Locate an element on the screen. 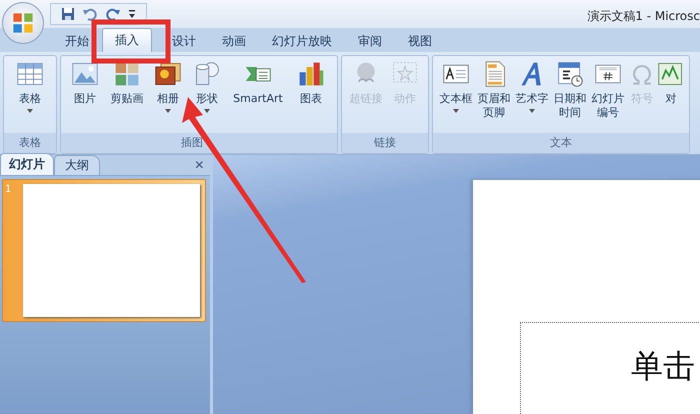 Image resolution: width=700 pixels, height=414 pixels. group-label: 链接 is located at coordinates (385, 143).